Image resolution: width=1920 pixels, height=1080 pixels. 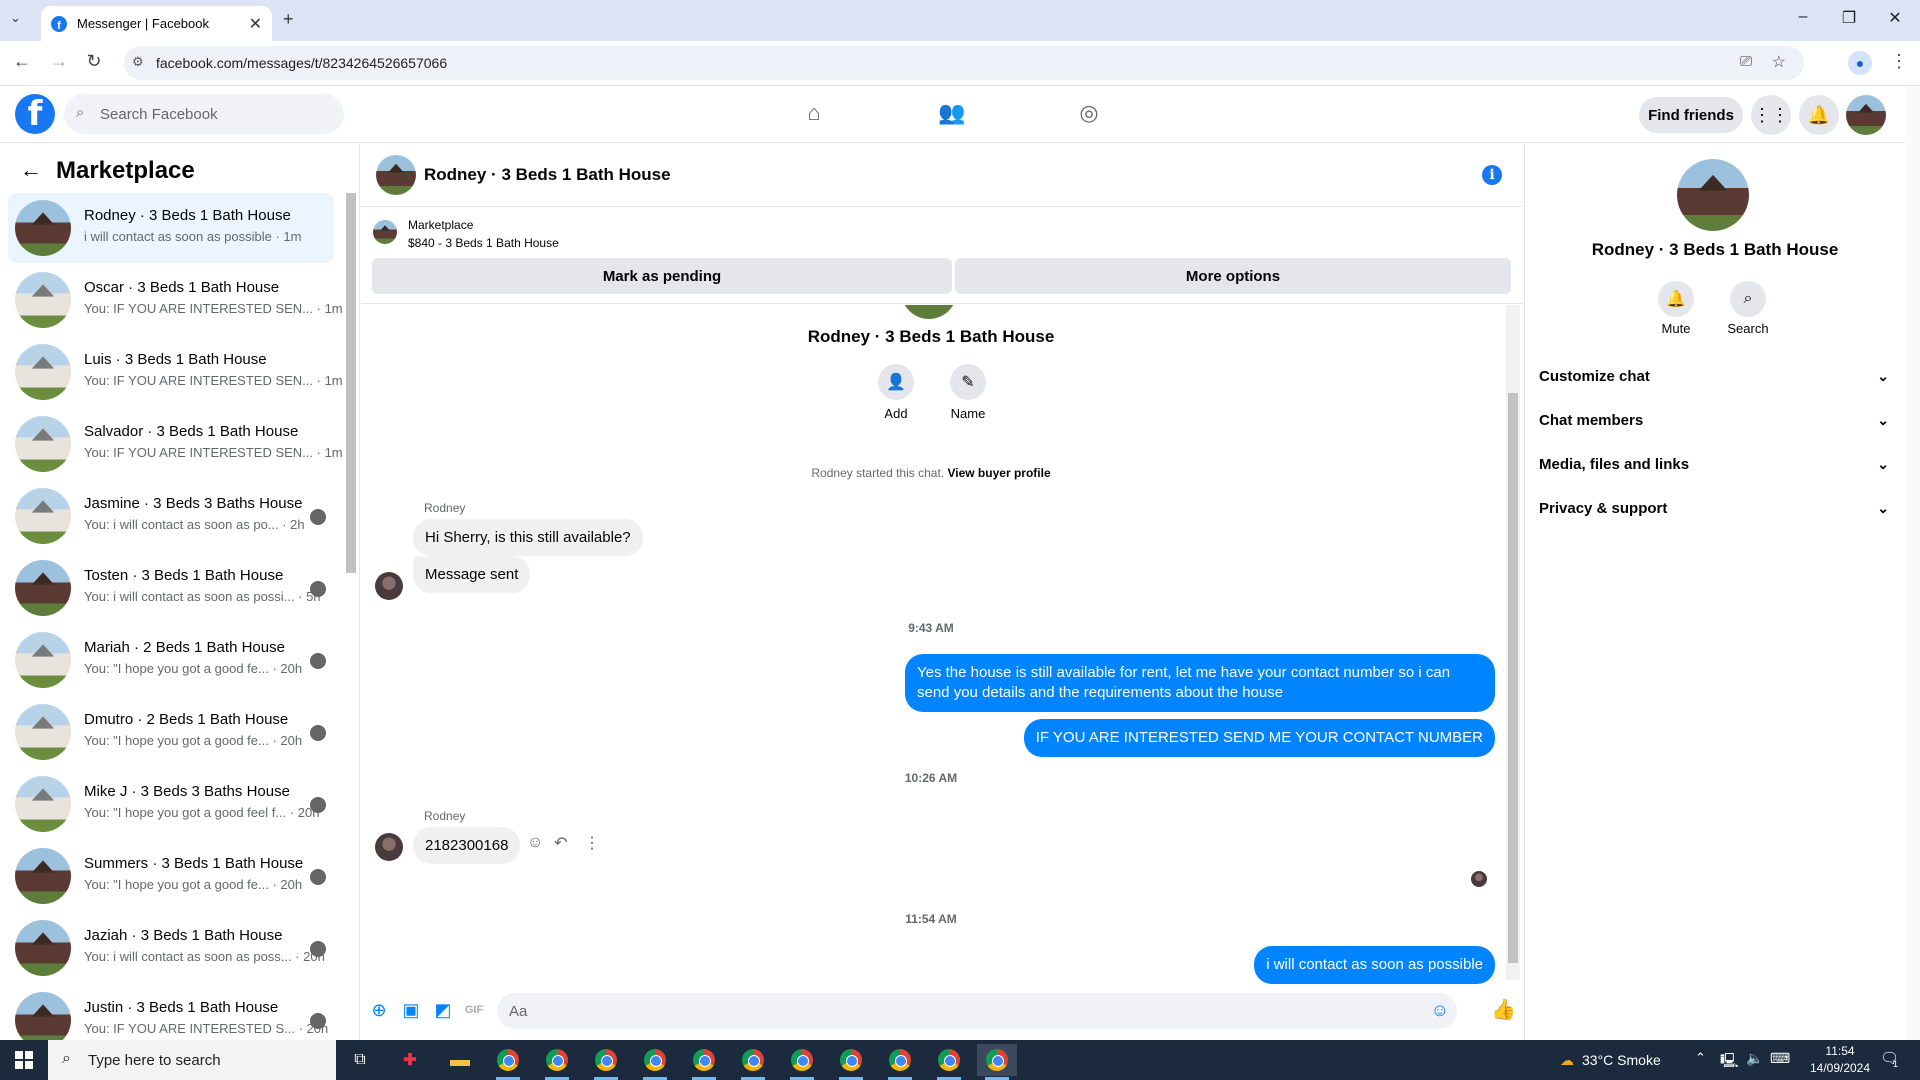 What do you see at coordinates (474, 1010) in the screenshot?
I see `gif-icon: GIF` at bounding box center [474, 1010].